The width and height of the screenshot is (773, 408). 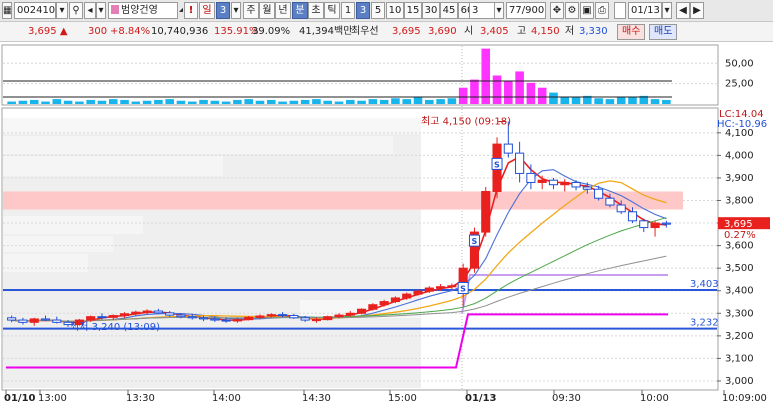 What do you see at coordinates (704, 284) in the screenshot?
I see `level-high-label: 3,403` at bounding box center [704, 284].